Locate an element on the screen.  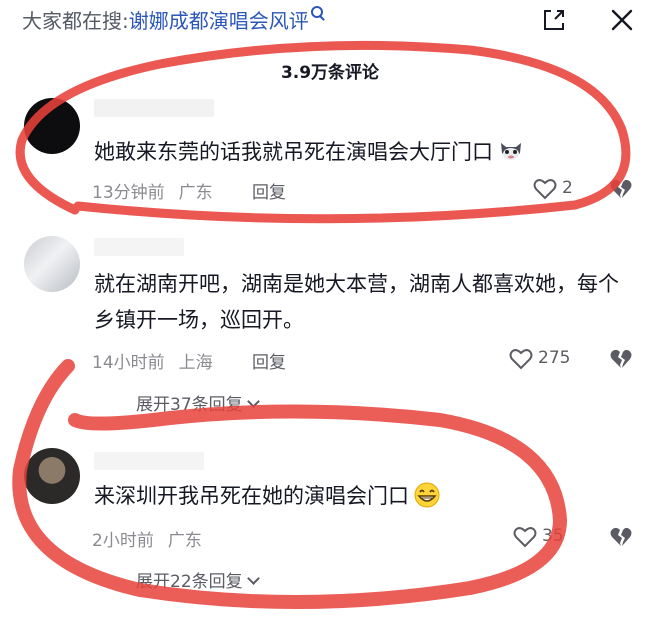
like-button: 2 is located at coordinates (557, 189).